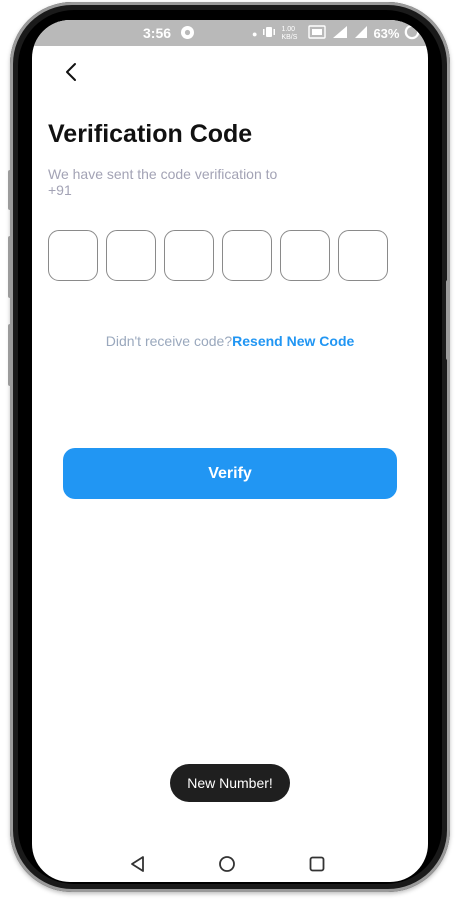 The image size is (460, 900). Describe the element at coordinates (230, 783) in the screenshot. I see `toast-message: New Number!` at that location.